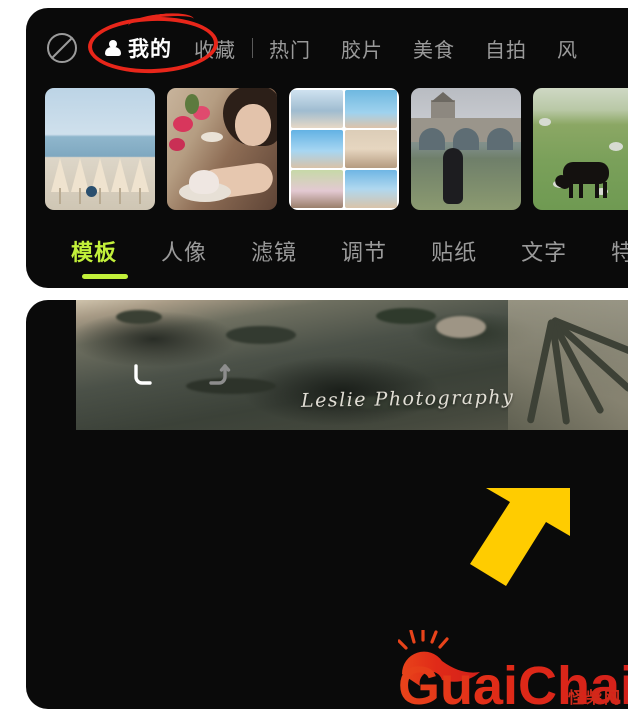 This screenshot has height=709, width=628. What do you see at coordinates (327, 251) in the screenshot?
I see `editor-tab-bar: 模板 人像 滤镜 调节 贴纸 文字 特` at bounding box center [327, 251].